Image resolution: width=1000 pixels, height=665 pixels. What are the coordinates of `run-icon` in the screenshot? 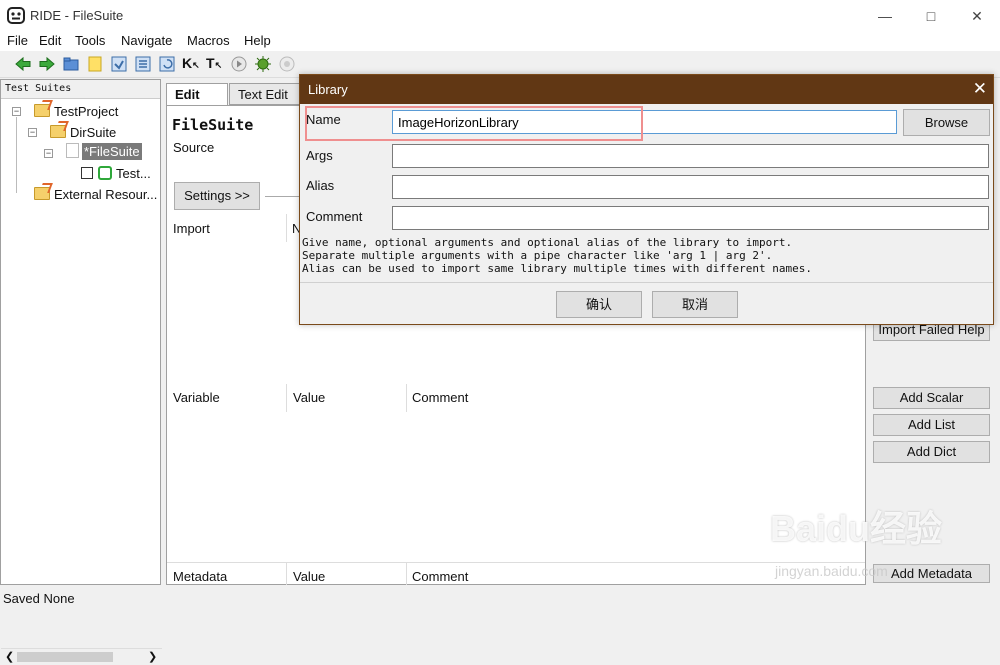 It's located at (239, 64).